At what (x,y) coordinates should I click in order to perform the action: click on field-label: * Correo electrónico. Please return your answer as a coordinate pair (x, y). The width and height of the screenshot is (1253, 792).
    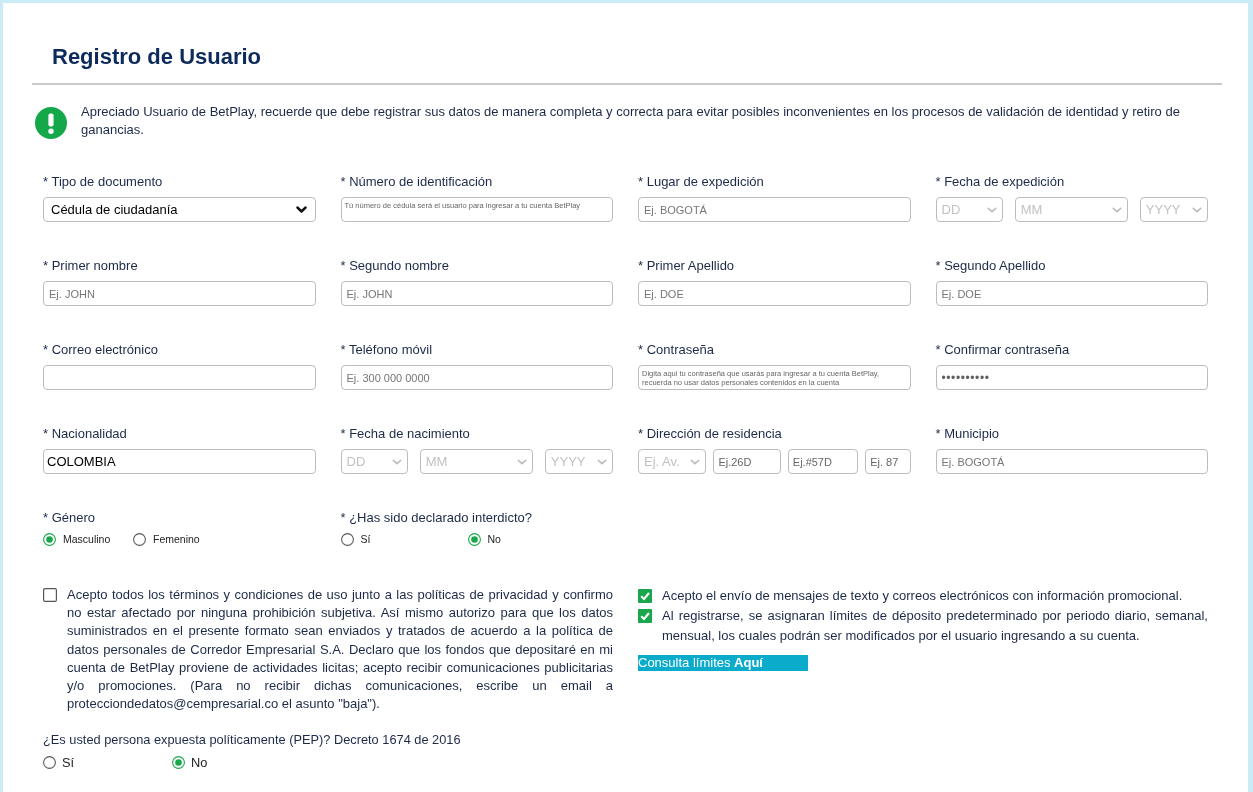
    Looking at the image, I should click on (100, 350).